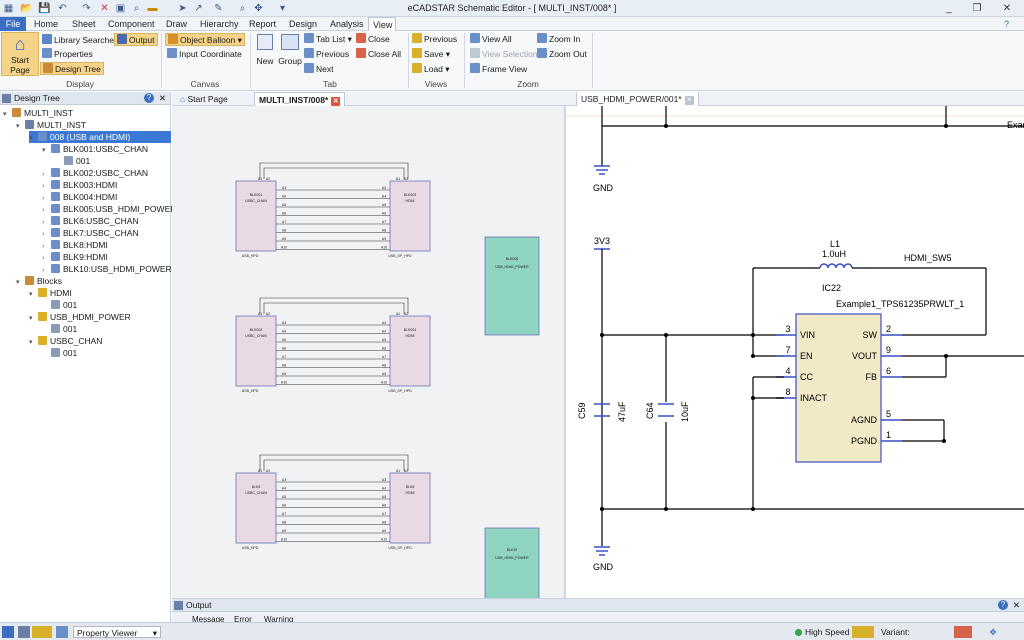 Image resolution: width=1024 pixels, height=640 pixels. I want to click on input-coordinate-button: Input Coordinate, so click(204, 54).